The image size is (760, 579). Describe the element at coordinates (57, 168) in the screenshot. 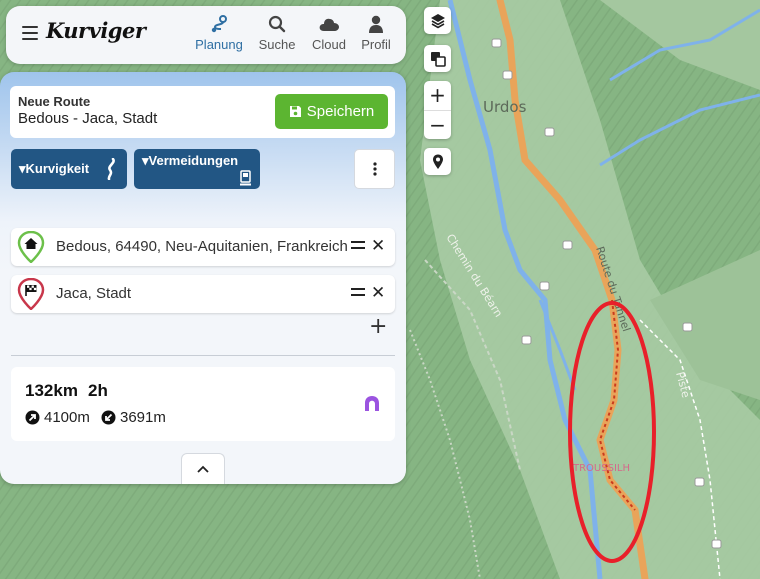

I see `curviness-label: Kurvigkeit` at that location.